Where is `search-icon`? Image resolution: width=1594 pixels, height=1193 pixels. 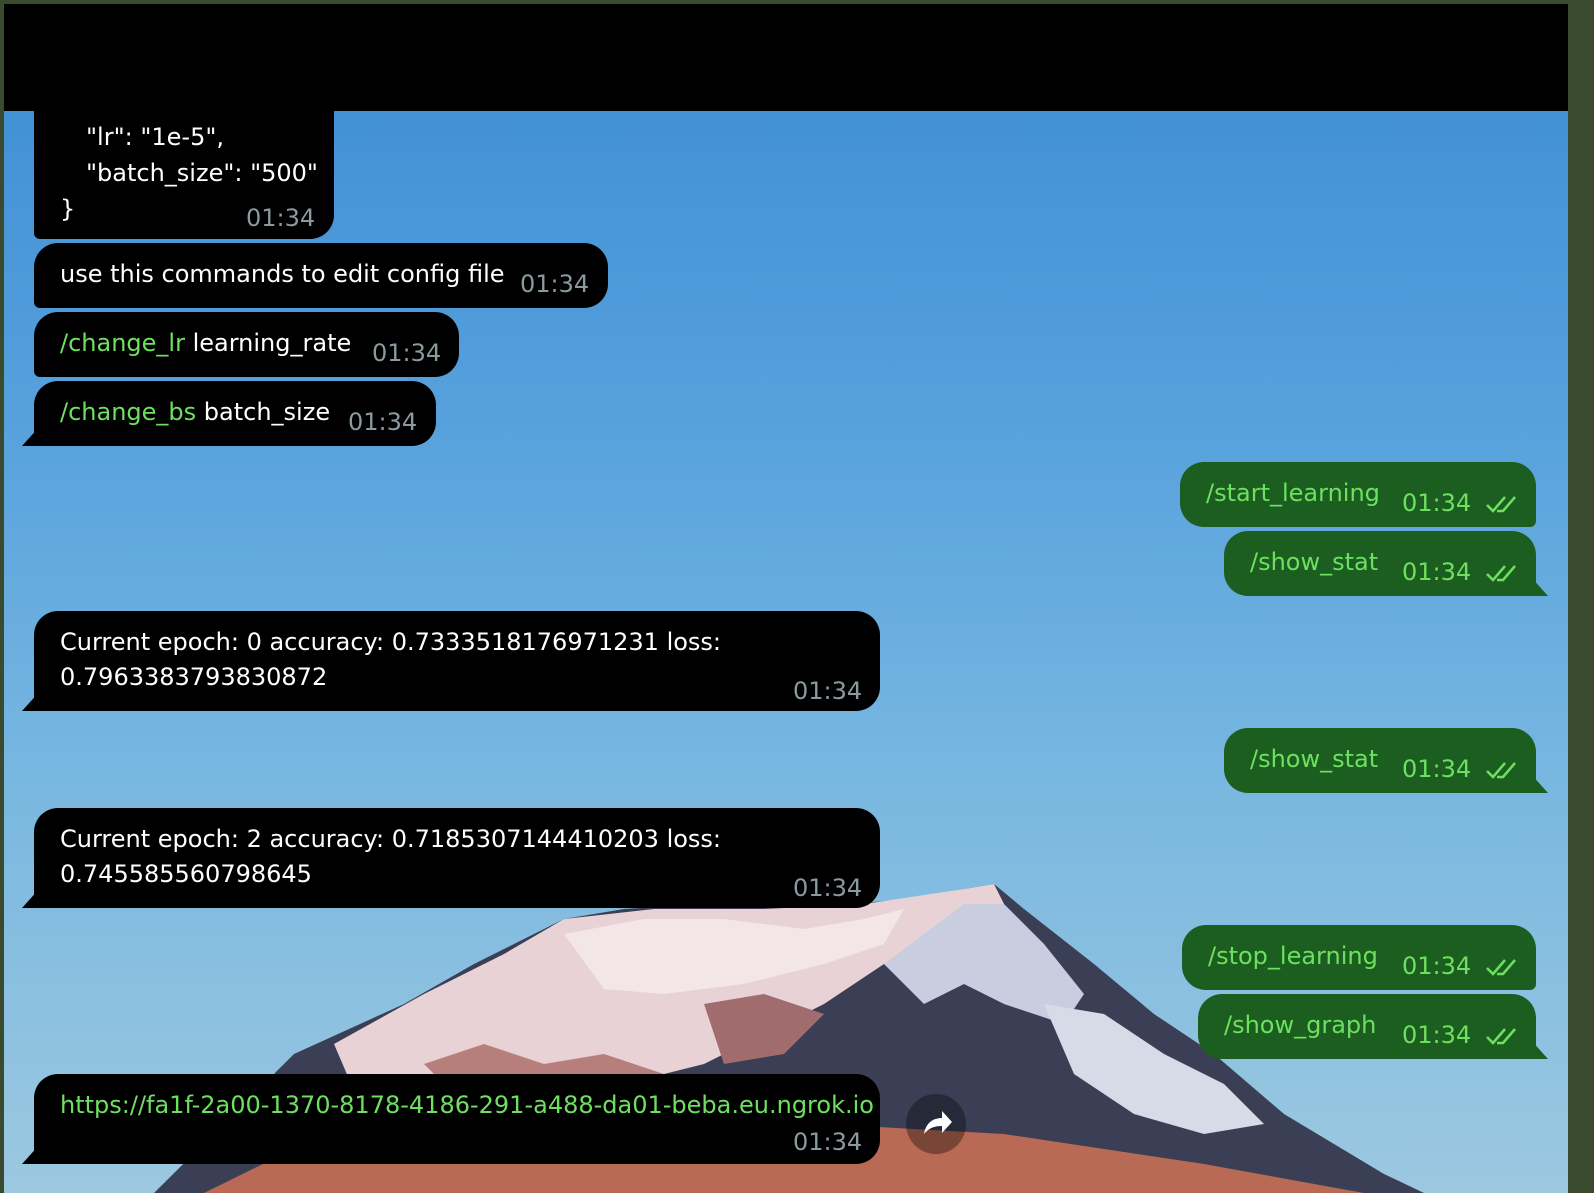 search-icon is located at coordinates (1374, 60).